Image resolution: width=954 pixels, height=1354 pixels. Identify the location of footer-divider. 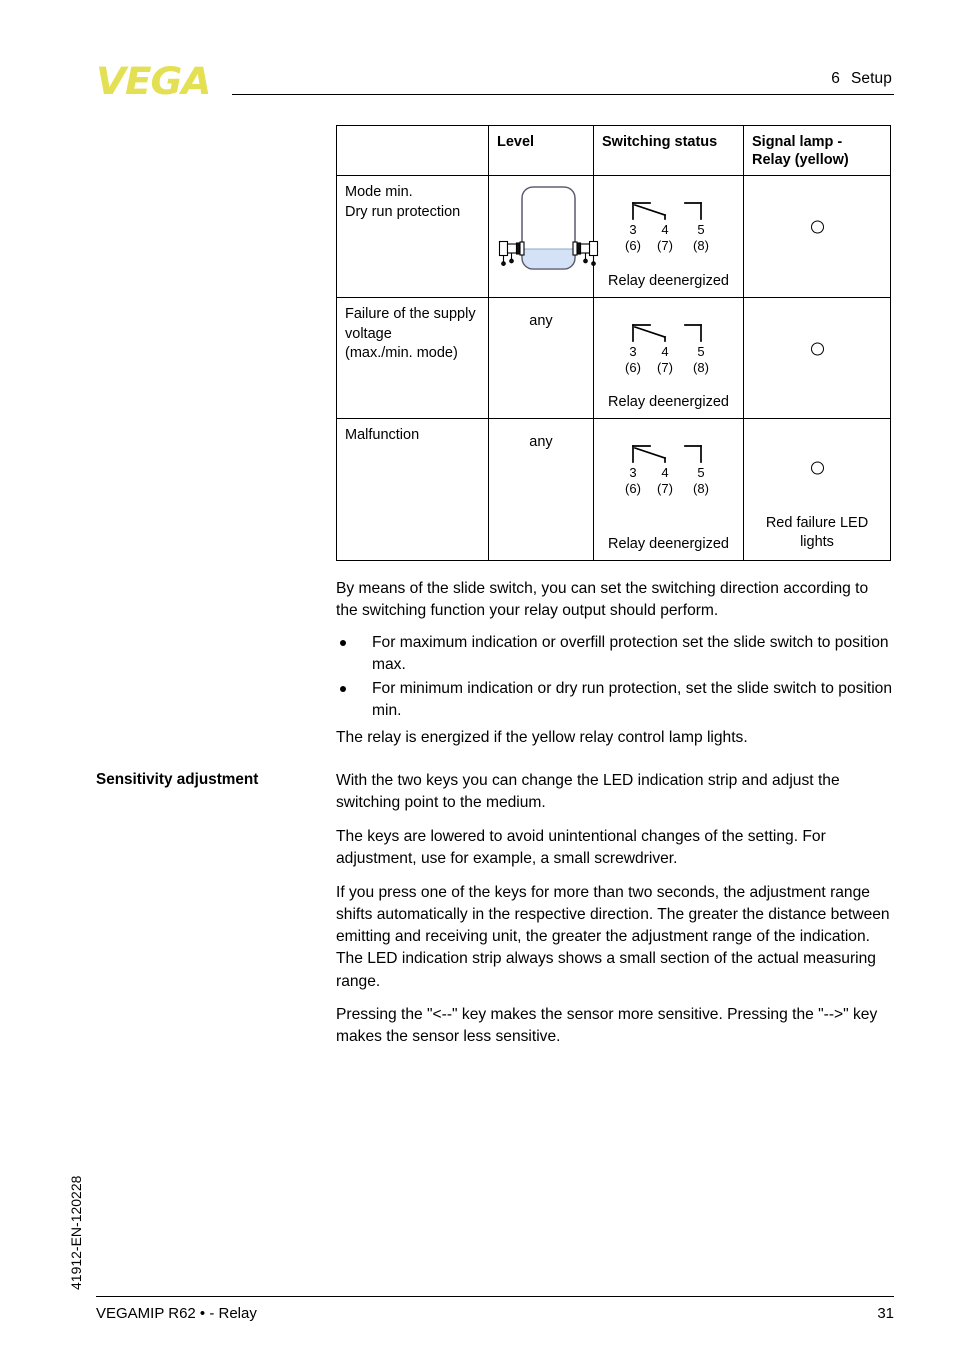
(495, 1296).